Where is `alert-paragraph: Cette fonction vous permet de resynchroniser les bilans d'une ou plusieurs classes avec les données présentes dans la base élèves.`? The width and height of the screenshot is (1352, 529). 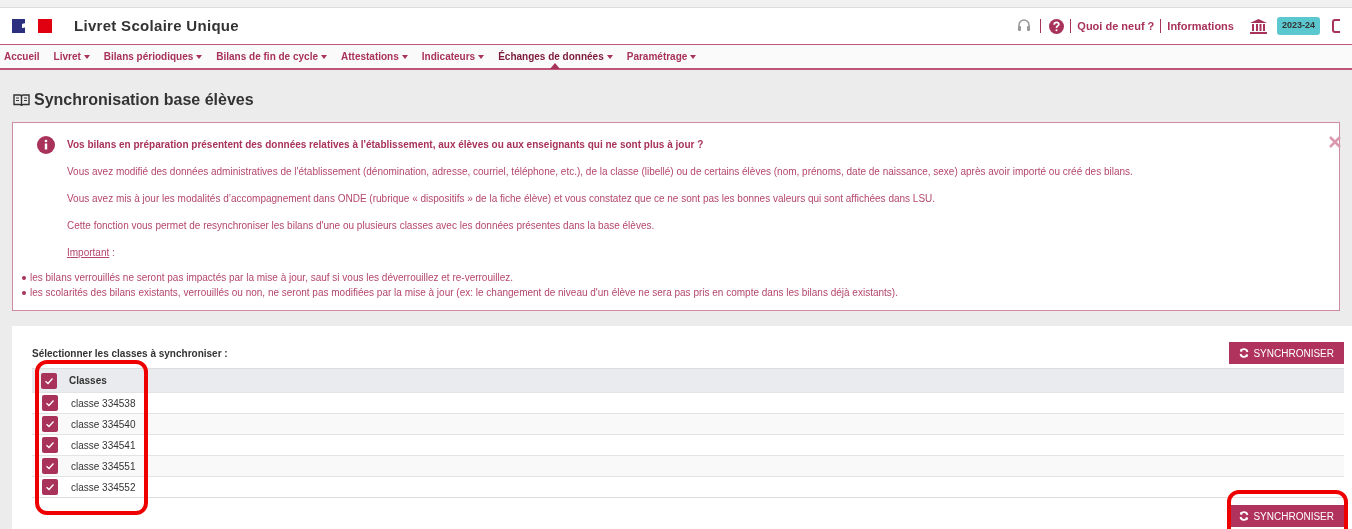
alert-paragraph: Cette fonction vous permet de resynchroniser les bilans d'une ou plusieurs classes avec les données présentes dans la base élèves. is located at coordinates (361, 226).